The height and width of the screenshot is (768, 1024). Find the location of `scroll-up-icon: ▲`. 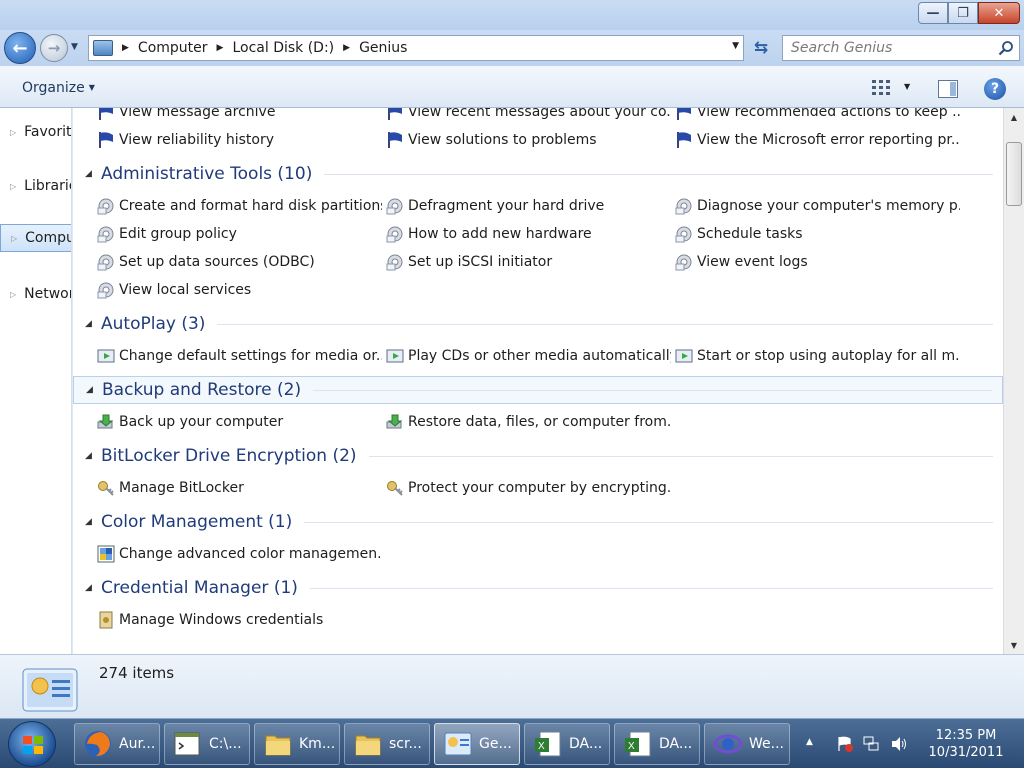

scroll-up-icon: ▲ is located at coordinates (1014, 117).